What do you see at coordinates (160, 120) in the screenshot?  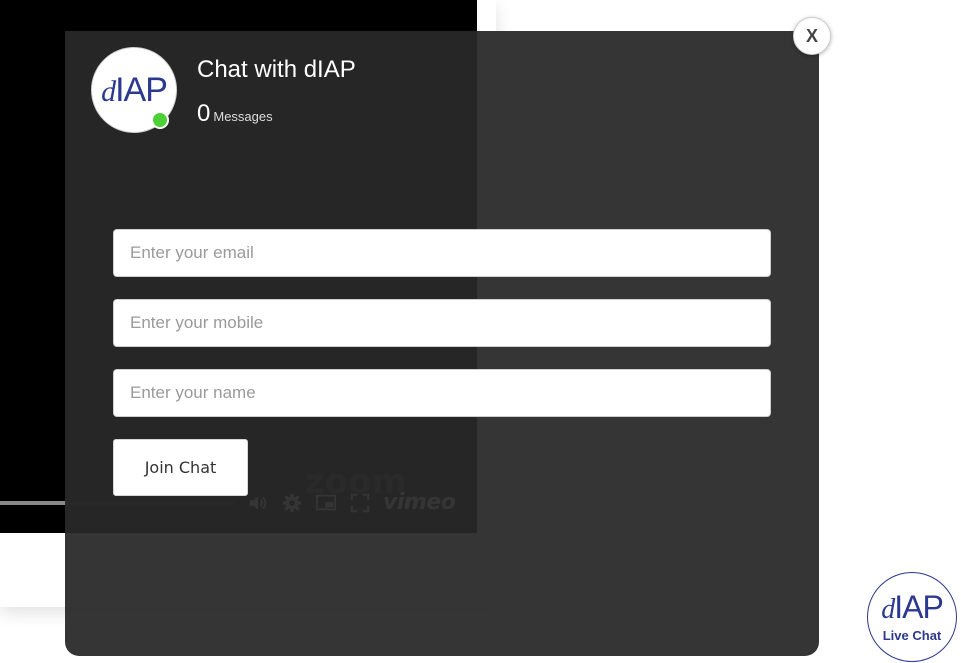 I see `online-status-dot` at bounding box center [160, 120].